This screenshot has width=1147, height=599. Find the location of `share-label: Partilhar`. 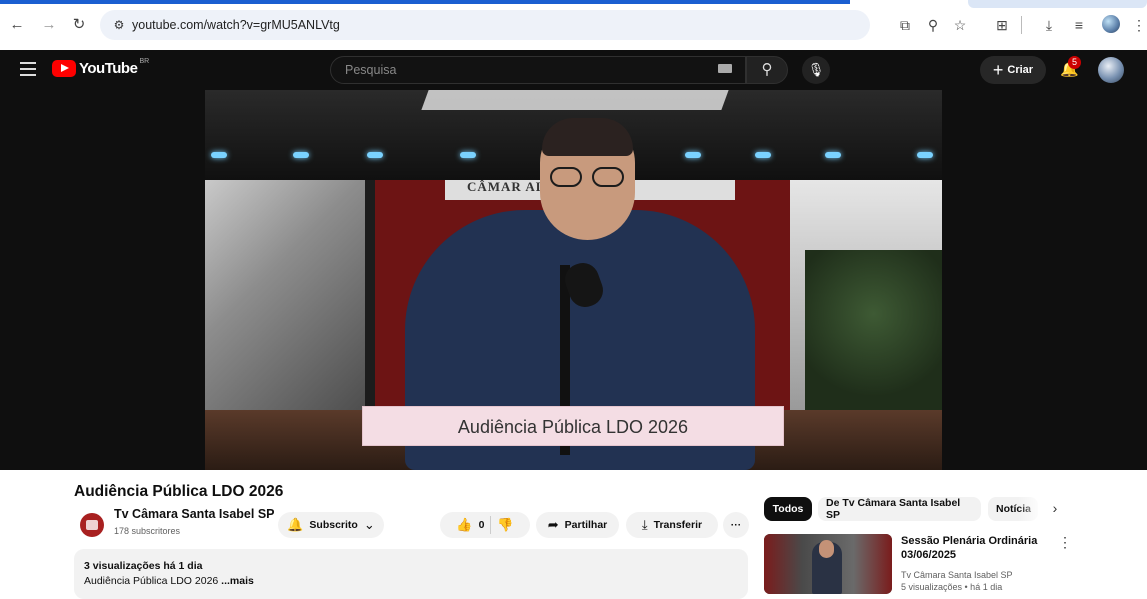

share-label: Partilhar is located at coordinates (586, 525).